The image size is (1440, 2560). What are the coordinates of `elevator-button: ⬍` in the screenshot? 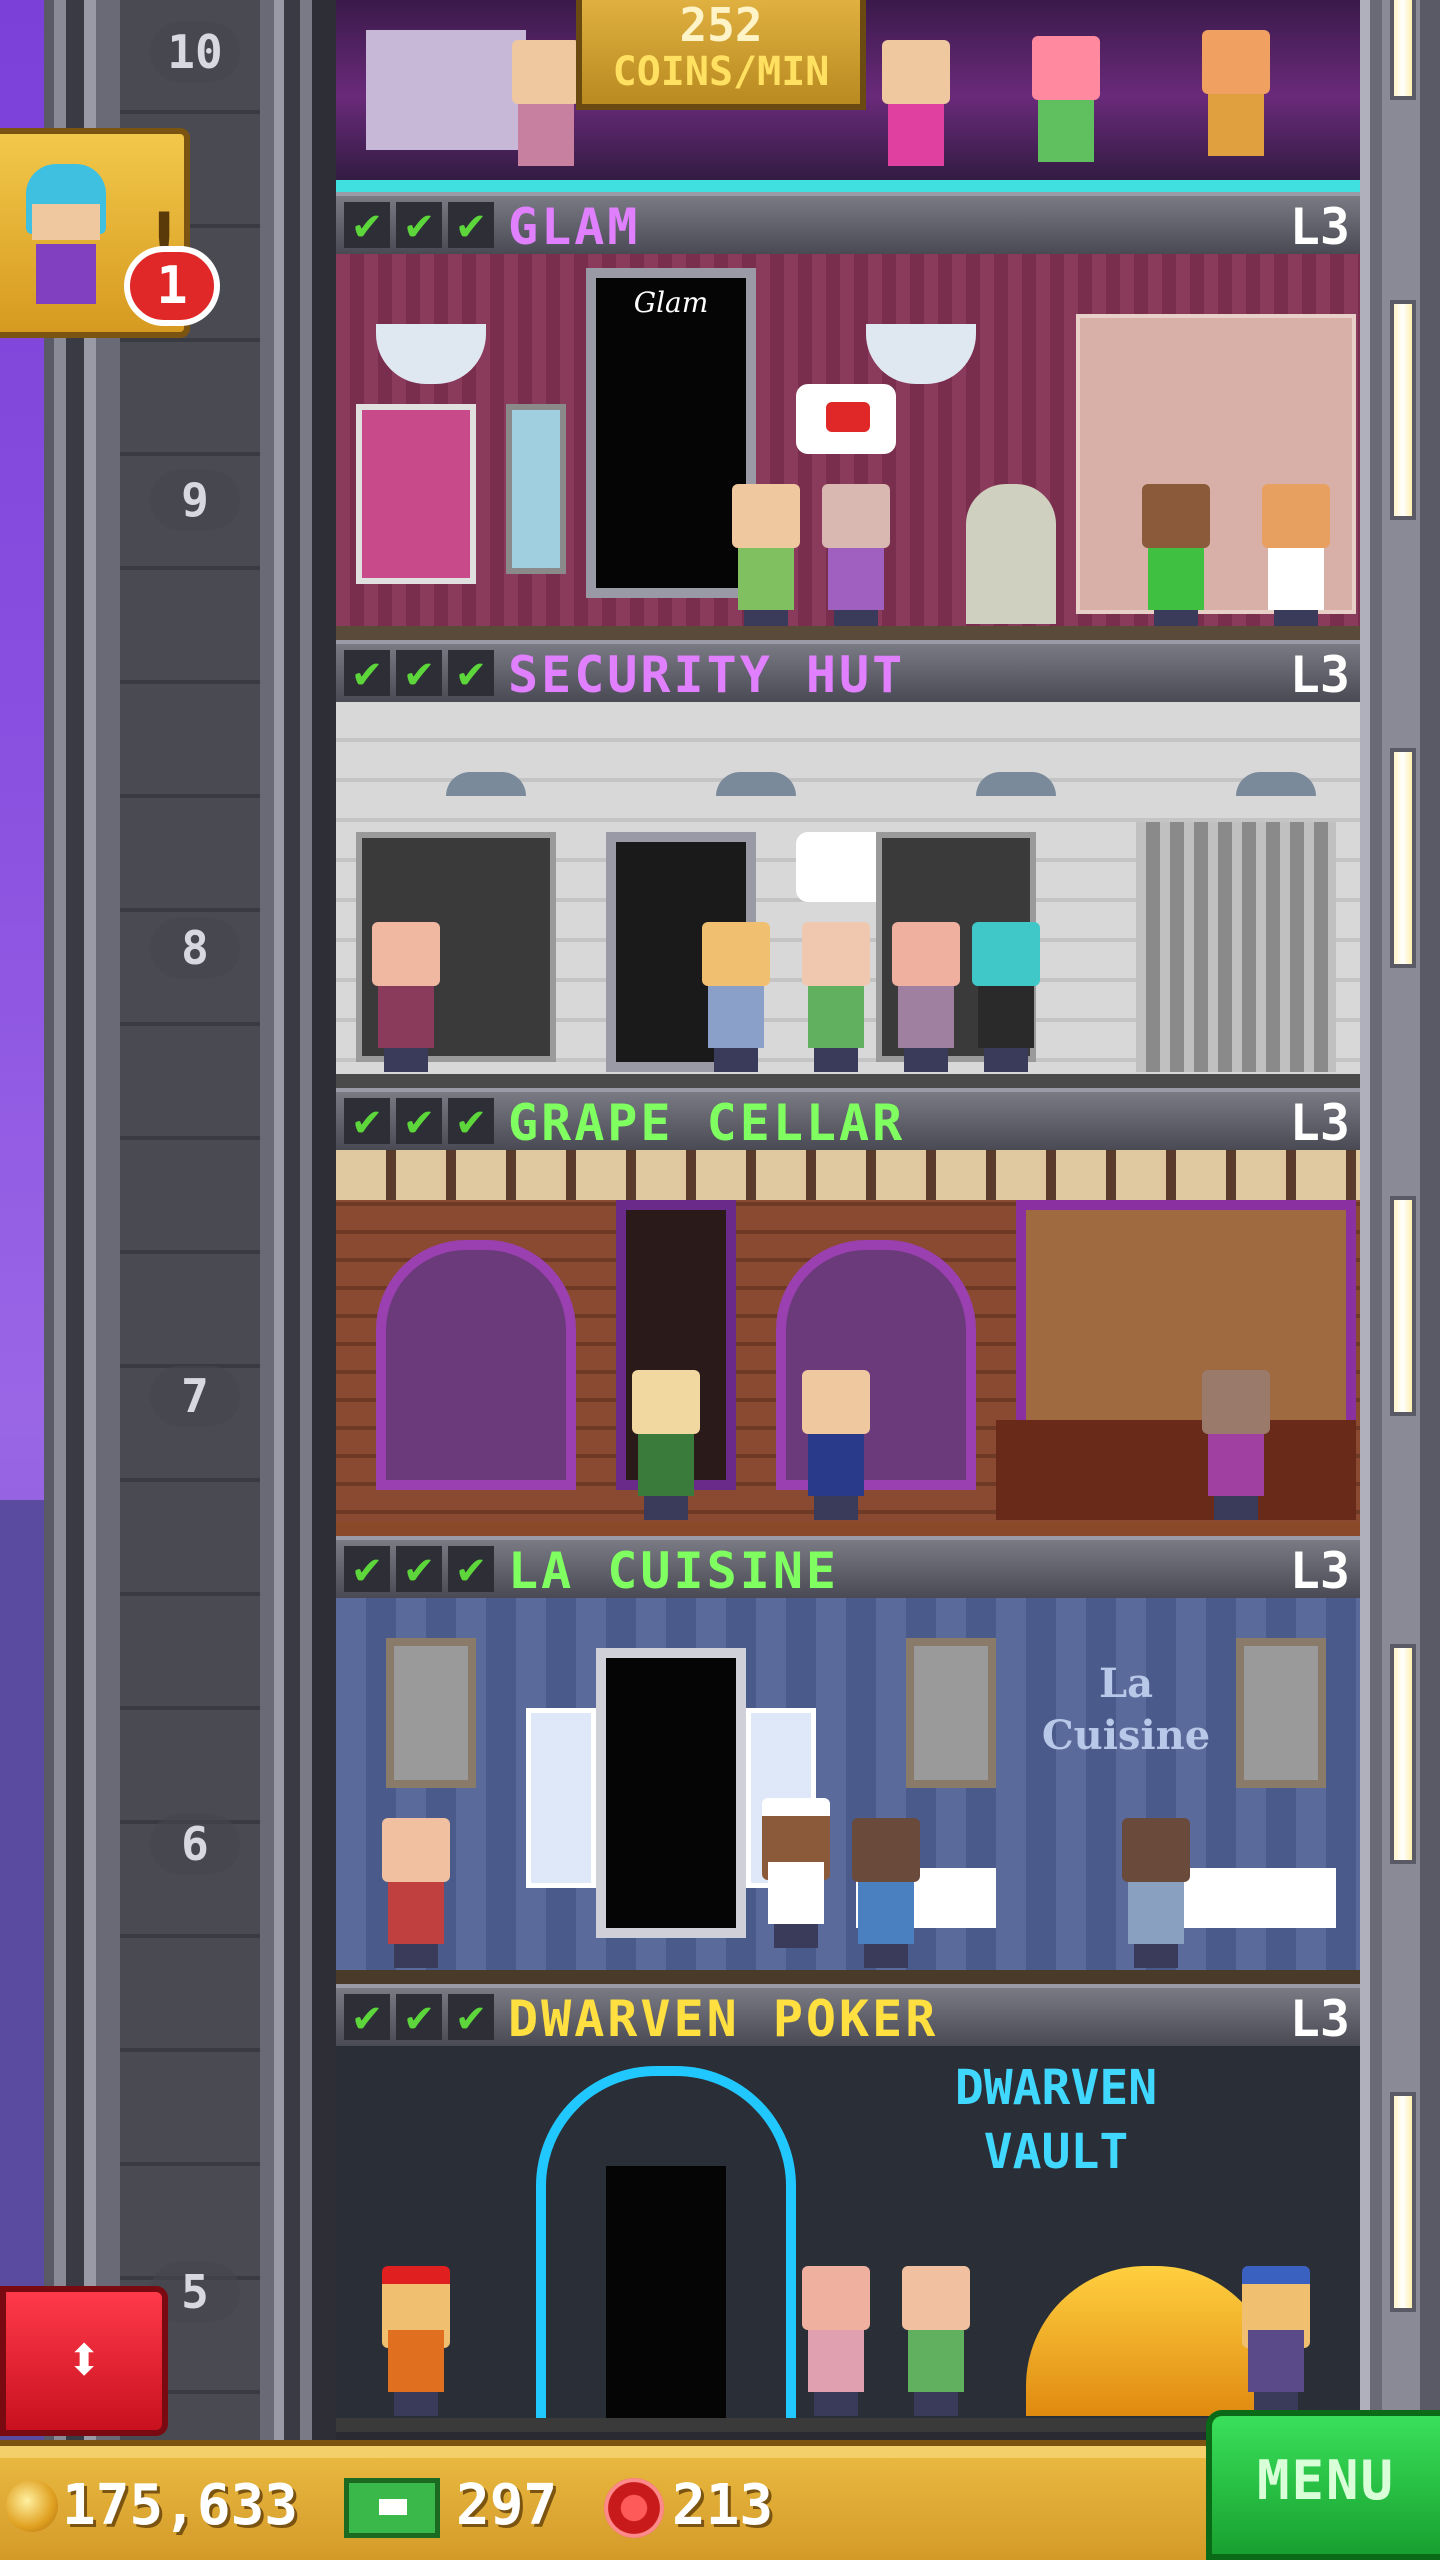 It's located at (84, 2361).